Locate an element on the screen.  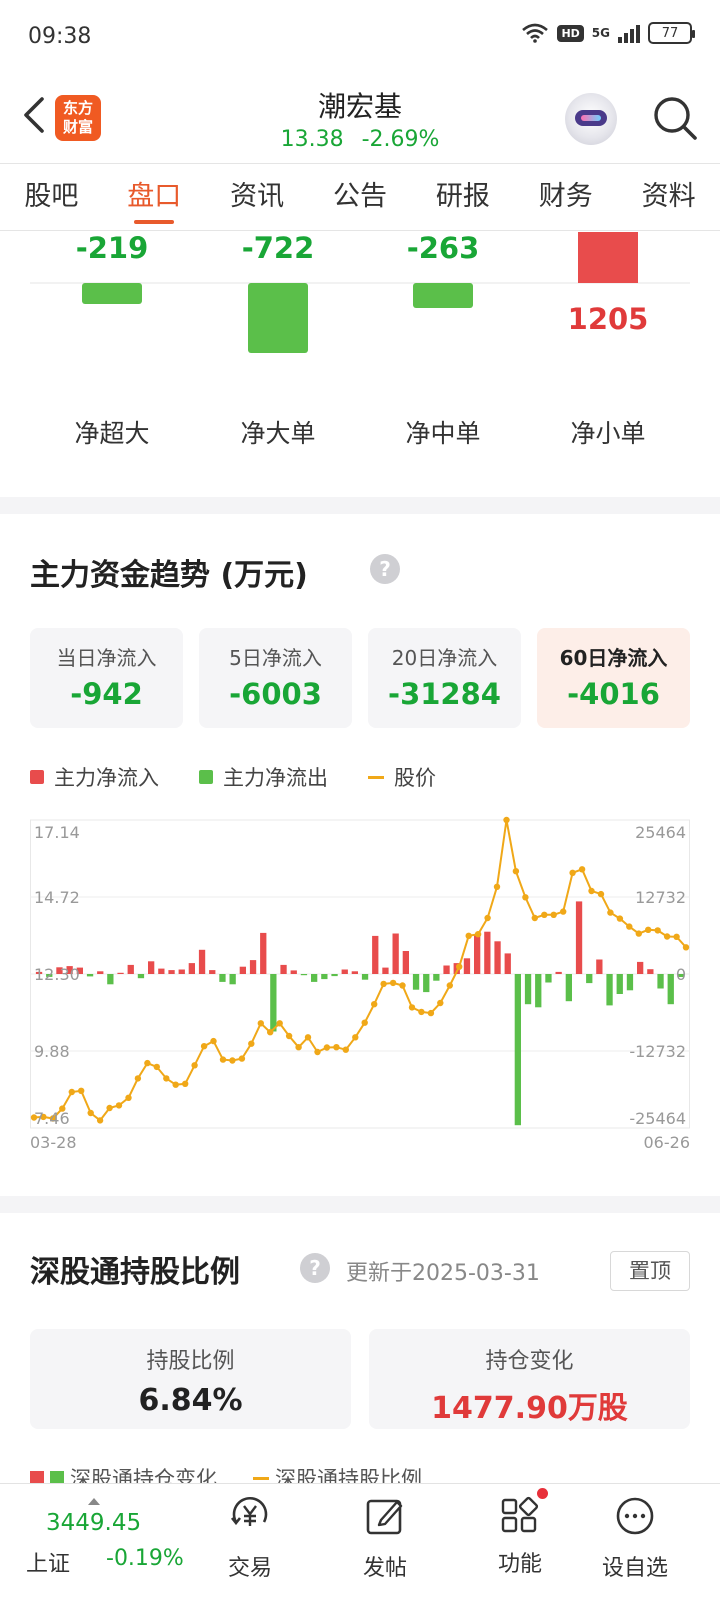
pin-top-button: 置顶 is located at coordinates (650, 1271).